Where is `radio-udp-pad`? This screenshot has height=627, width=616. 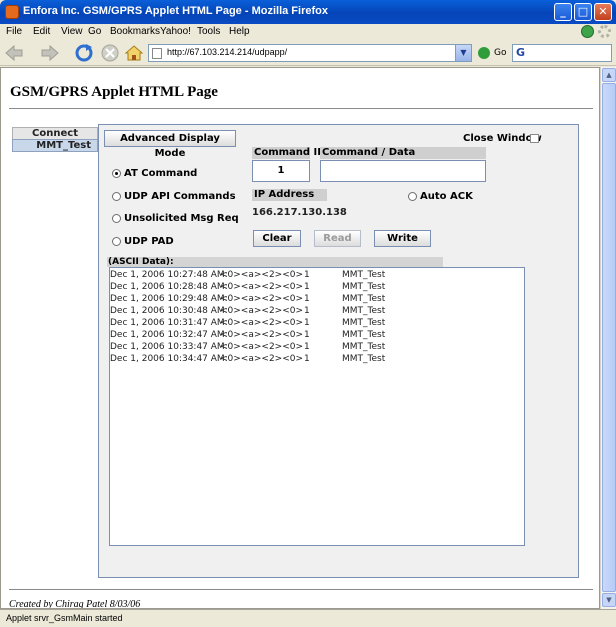 radio-udp-pad is located at coordinates (116, 241).